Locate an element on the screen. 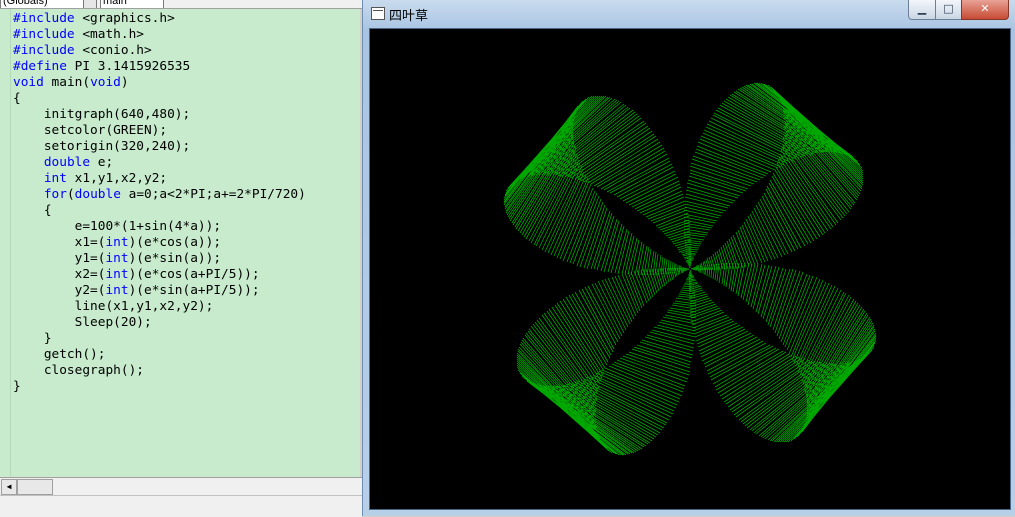 The image size is (1015, 517). code-line: setcolor(GREEN); is located at coordinates (159, 131).